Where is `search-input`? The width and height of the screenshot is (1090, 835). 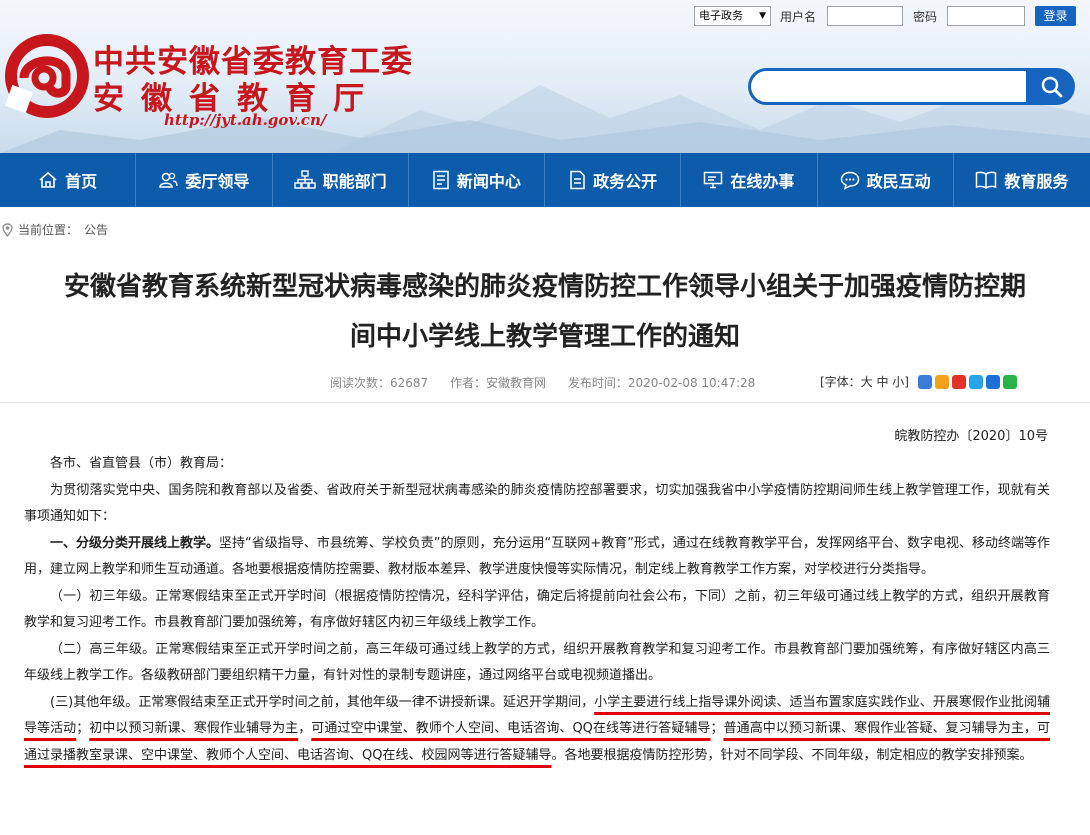
search-input is located at coordinates (888, 86).